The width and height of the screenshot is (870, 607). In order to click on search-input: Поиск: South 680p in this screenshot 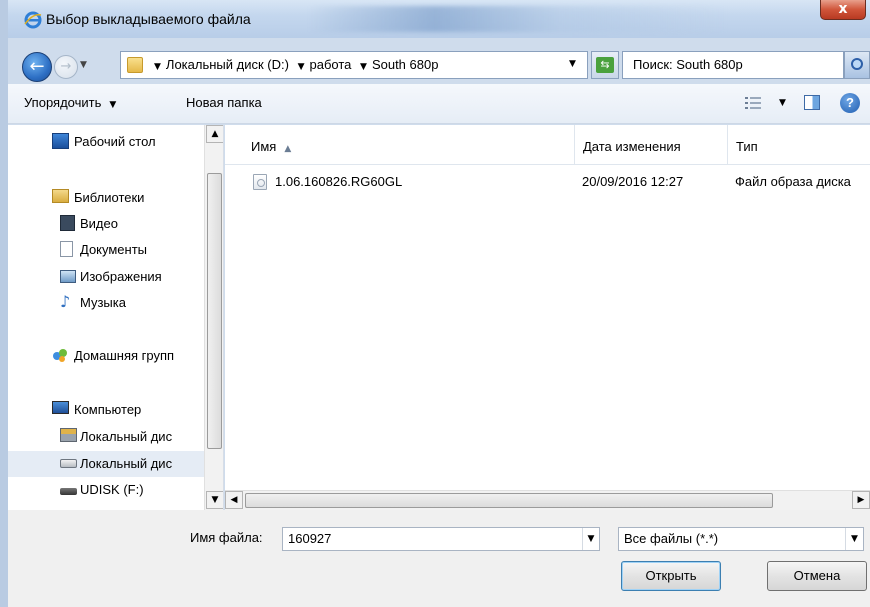, I will do `click(733, 65)`.